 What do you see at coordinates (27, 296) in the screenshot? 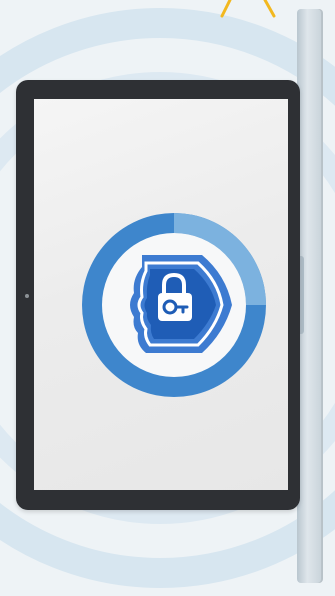
I see `camera-icon` at bounding box center [27, 296].